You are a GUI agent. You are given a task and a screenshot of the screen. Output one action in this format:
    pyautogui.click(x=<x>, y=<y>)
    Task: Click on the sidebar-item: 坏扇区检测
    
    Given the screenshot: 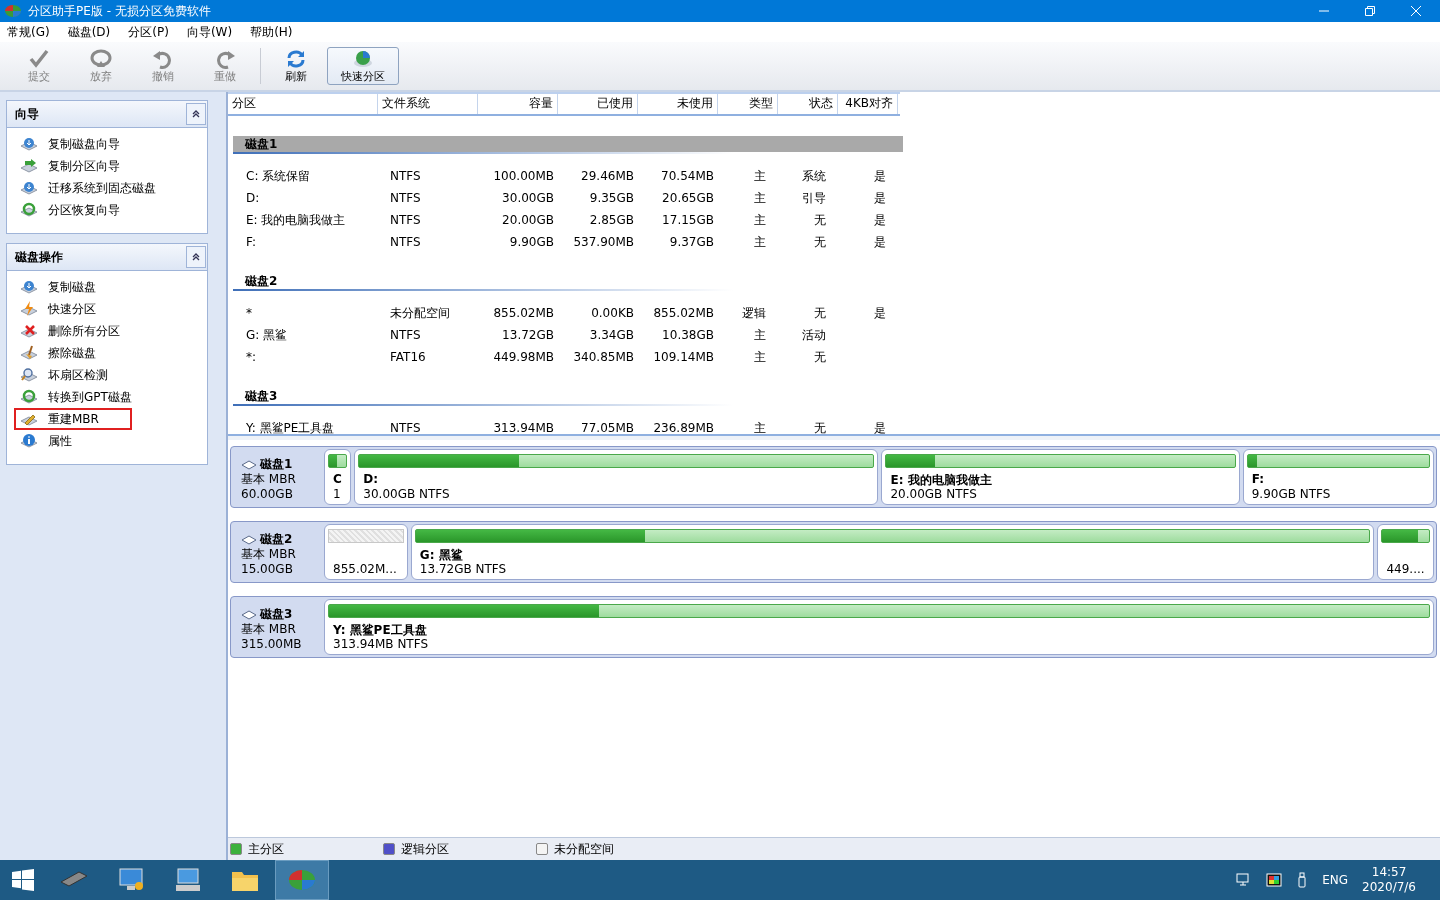 What is the action you would take?
    pyautogui.click(x=68, y=375)
    